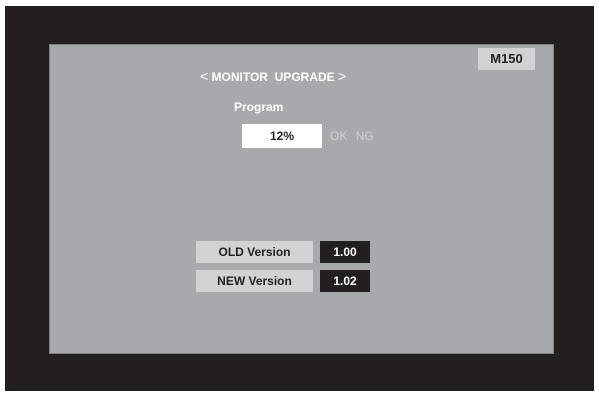  What do you see at coordinates (364, 136) in the screenshot?
I see `status-ng: NG` at bounding box center [364, 136].